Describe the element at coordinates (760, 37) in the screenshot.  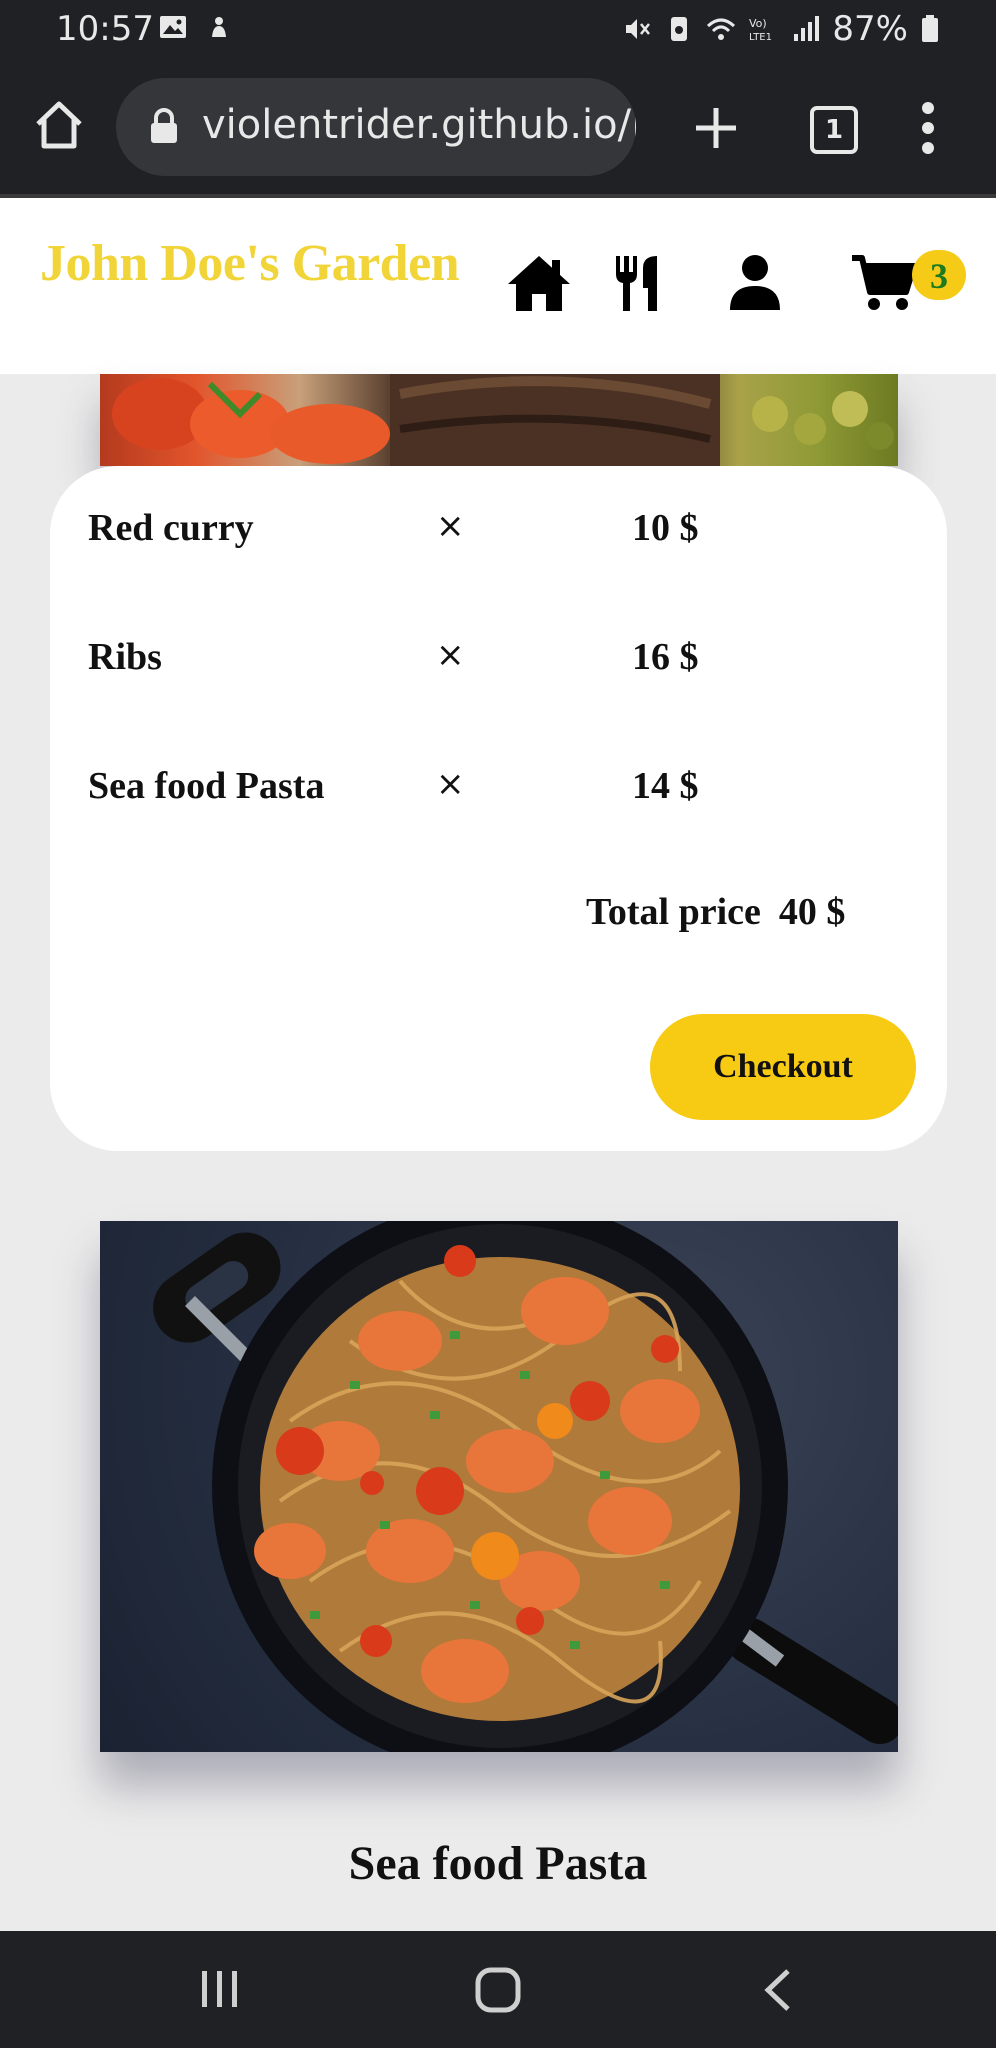
I see `svg-text: LTE1` at that location.